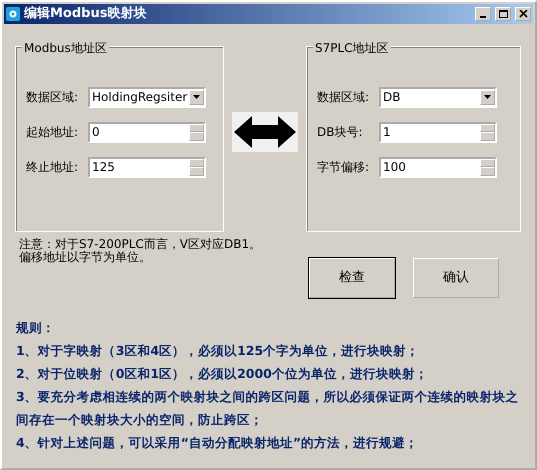 The height and width of the screenshot is (470, 537). Describe the element at coordinates (36, 328) in the screenshot. I see `rules-title: 规则：` at that location.